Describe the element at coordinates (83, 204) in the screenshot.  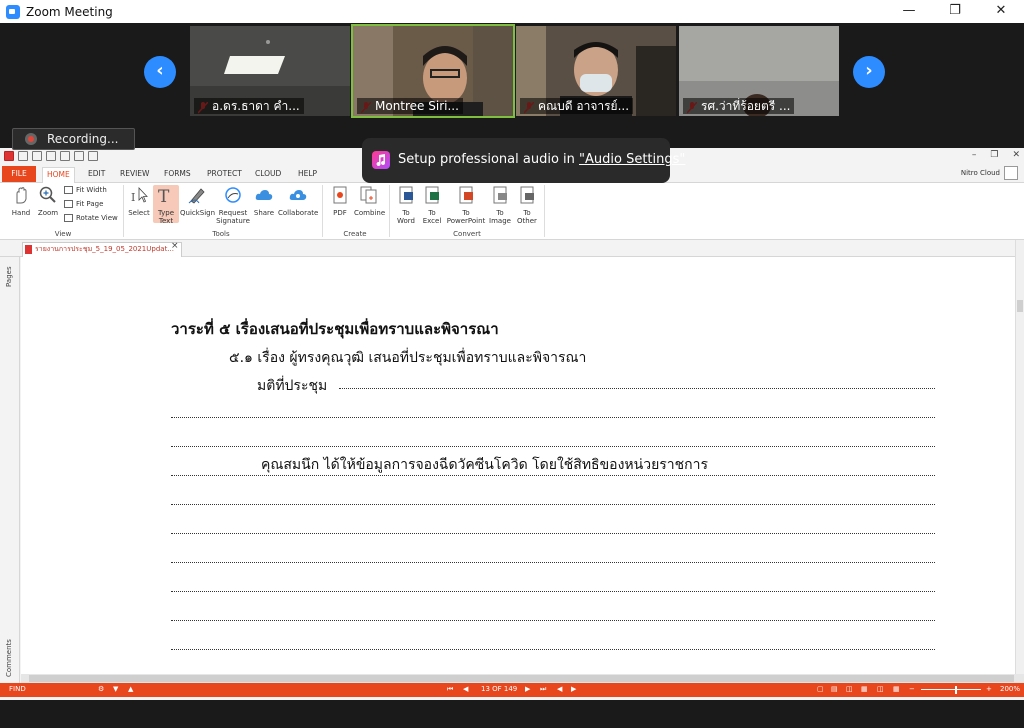
I see `fit-page-button: Fit Page` at that location.